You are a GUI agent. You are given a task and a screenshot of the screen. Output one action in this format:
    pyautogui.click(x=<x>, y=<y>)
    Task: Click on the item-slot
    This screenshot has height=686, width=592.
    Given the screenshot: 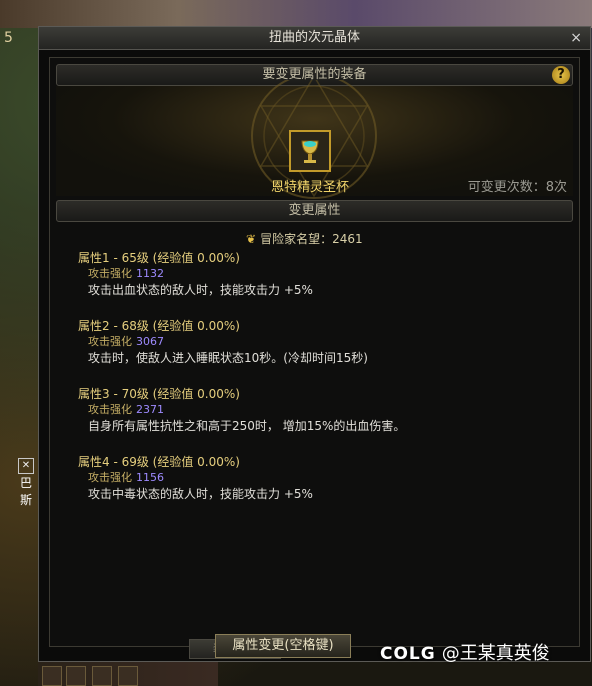 What is the action you would take?
    pyautogui.click(x=310, y=151)
    